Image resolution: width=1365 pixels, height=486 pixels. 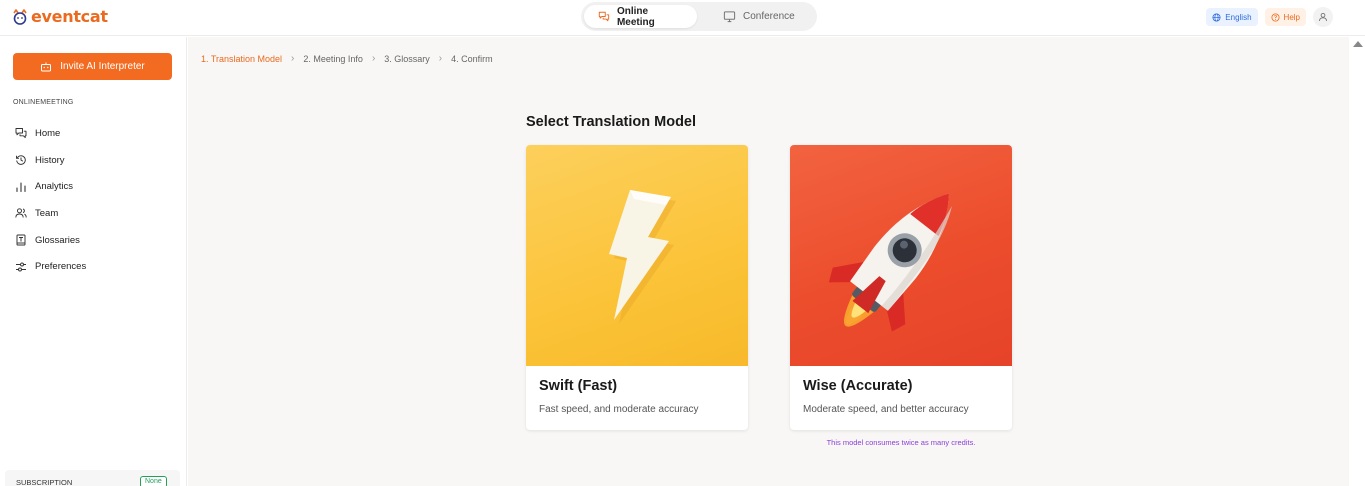 What do you see at coordinates (47, 213) in the screenshot?
I see `sidebar-item-label: Team` at bounding box center [47, 213].